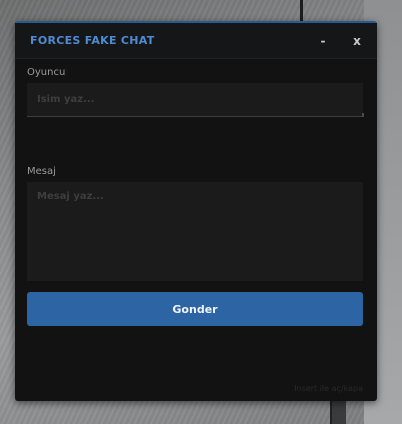 Image resolution: width=402 pixels, height=424 pixels. I want to click on send-button: Gonder, so click(195, 309).